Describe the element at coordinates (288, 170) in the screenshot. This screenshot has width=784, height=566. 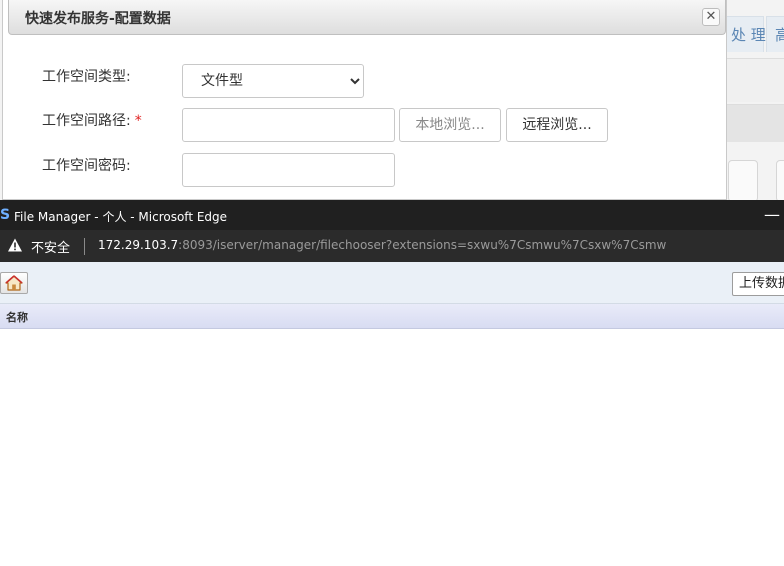
I see `workspace-password-input` at that location.